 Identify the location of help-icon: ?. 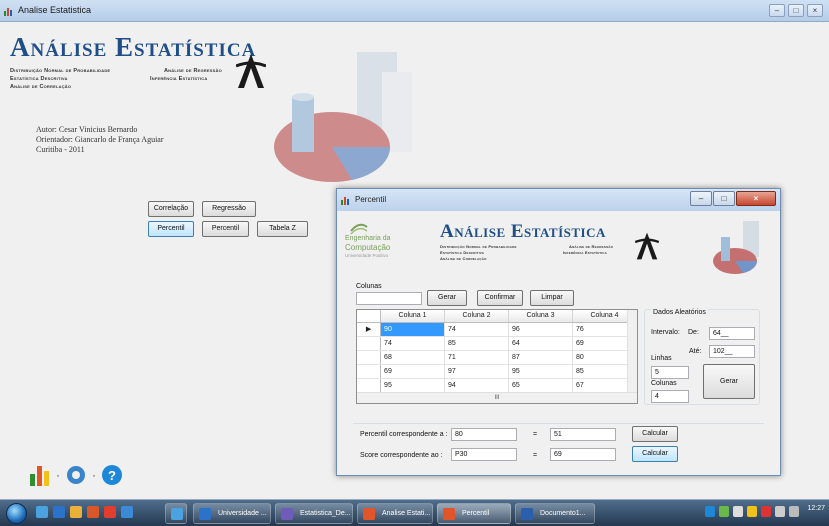
(112, 475).